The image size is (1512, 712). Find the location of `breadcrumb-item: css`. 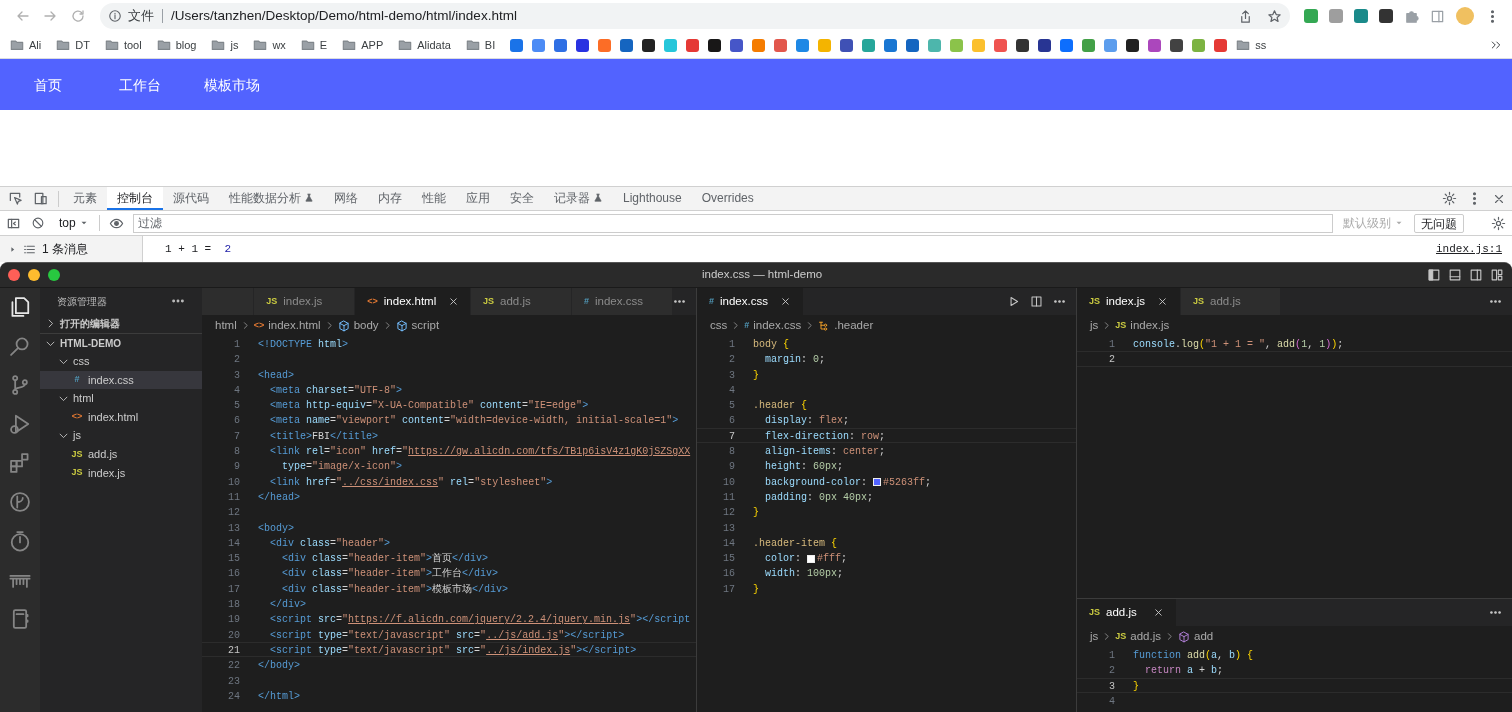

breadcrumb-item: css is located at coordinates (719, 325).